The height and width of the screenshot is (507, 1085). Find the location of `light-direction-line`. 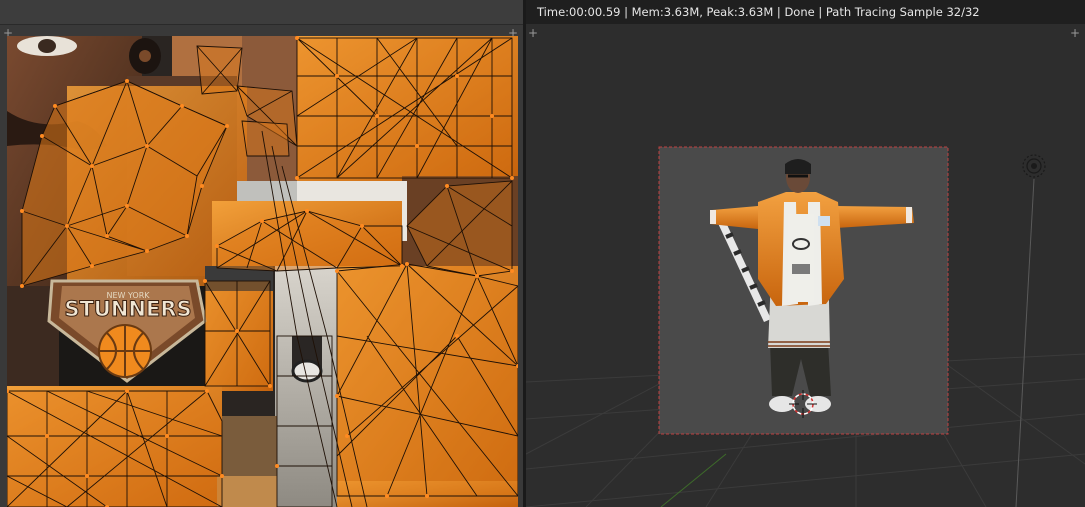

light-direction-line is located at coordinates (1025, 342).